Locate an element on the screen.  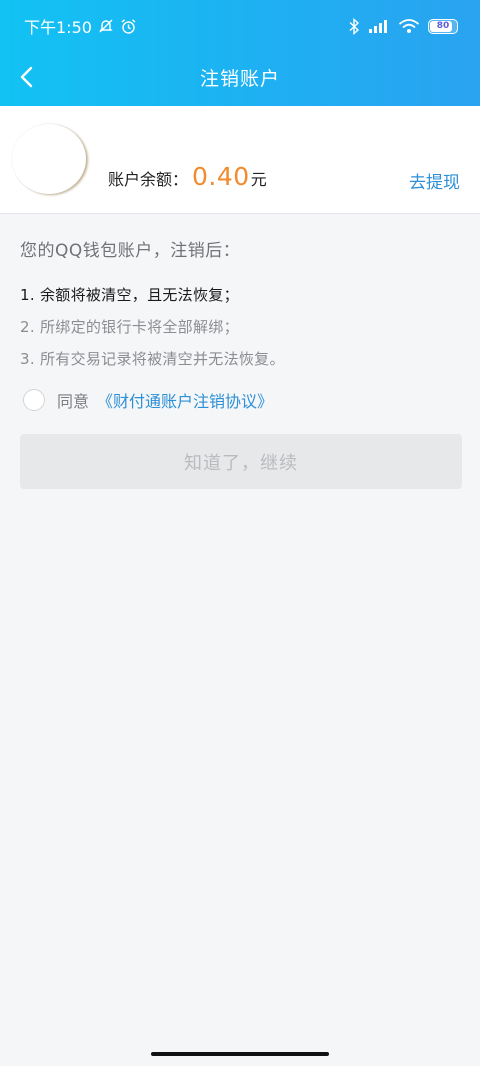
avatar is located at coordinates (49, 159).